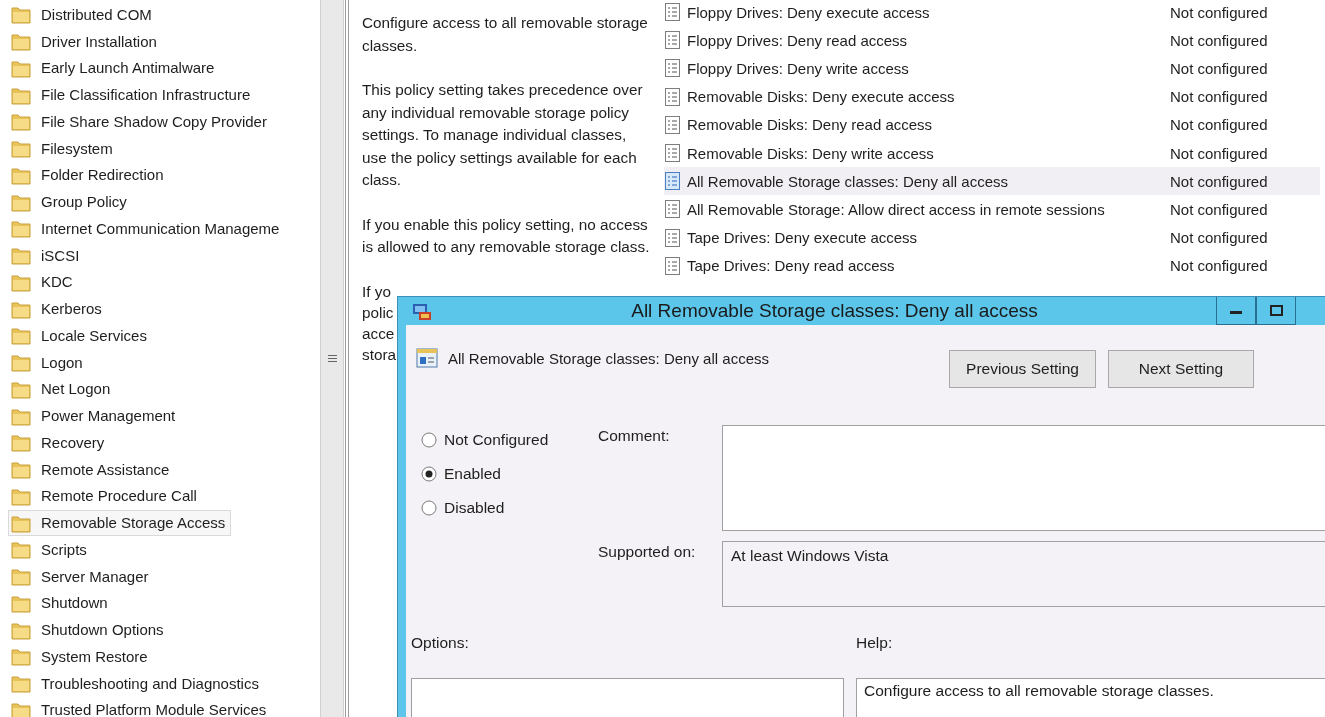 Image resolution: width=1325 pixels, height=717 pixels. Describe the element at coordinates (1181, 369) in the screenshot. I see `next-setting-button: Next Setting` at that location.